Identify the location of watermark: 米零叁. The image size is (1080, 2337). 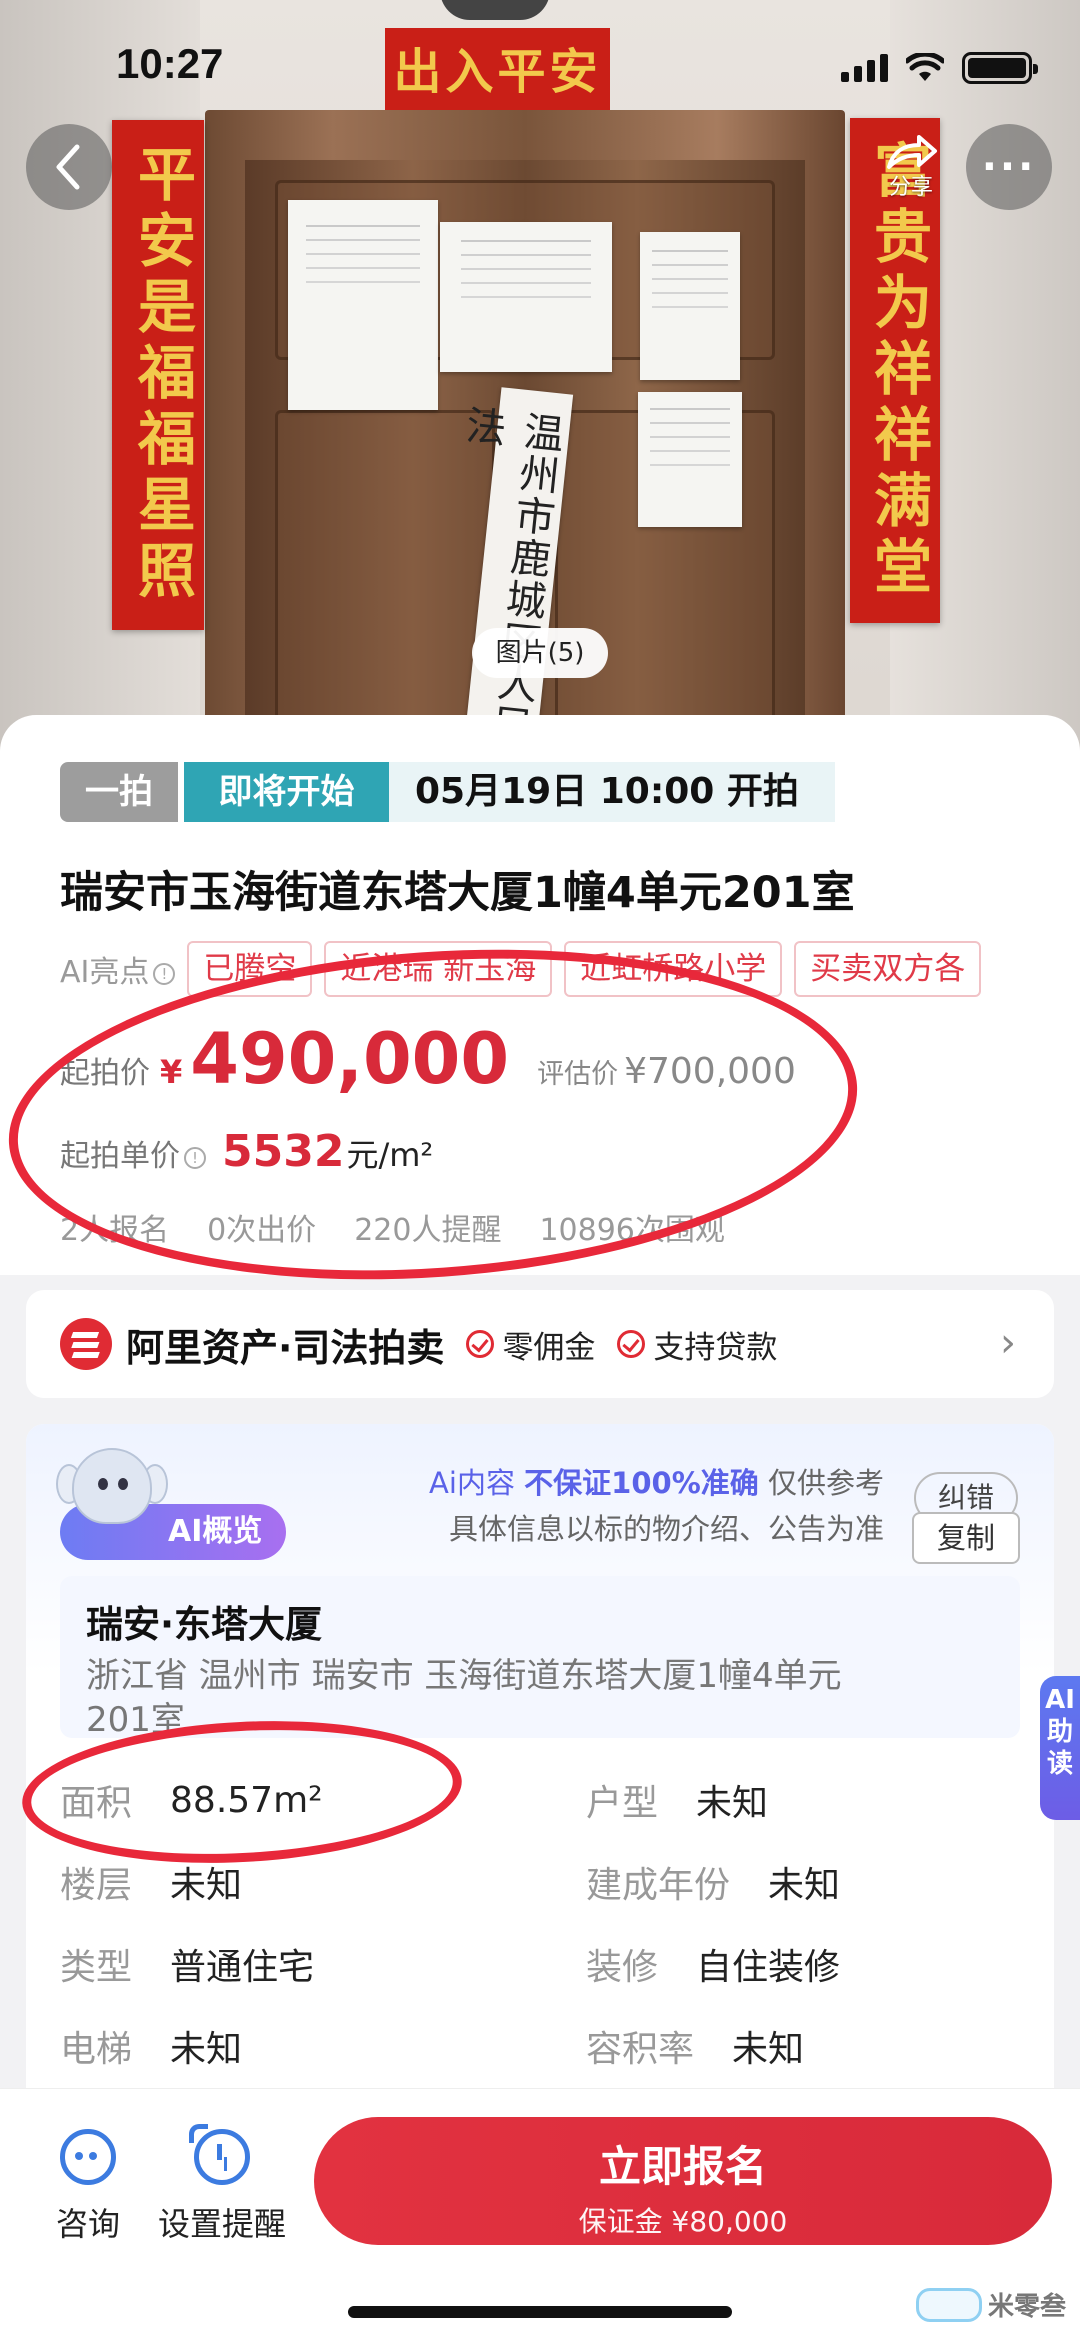
(990, 2304).